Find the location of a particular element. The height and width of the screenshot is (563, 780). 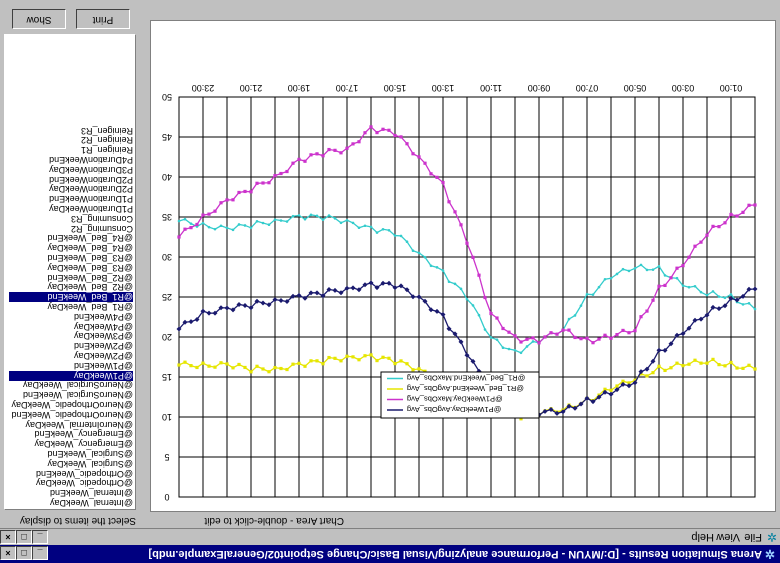

list-item: @Surgical_WeekEnd is located at coordinates (71, 454).